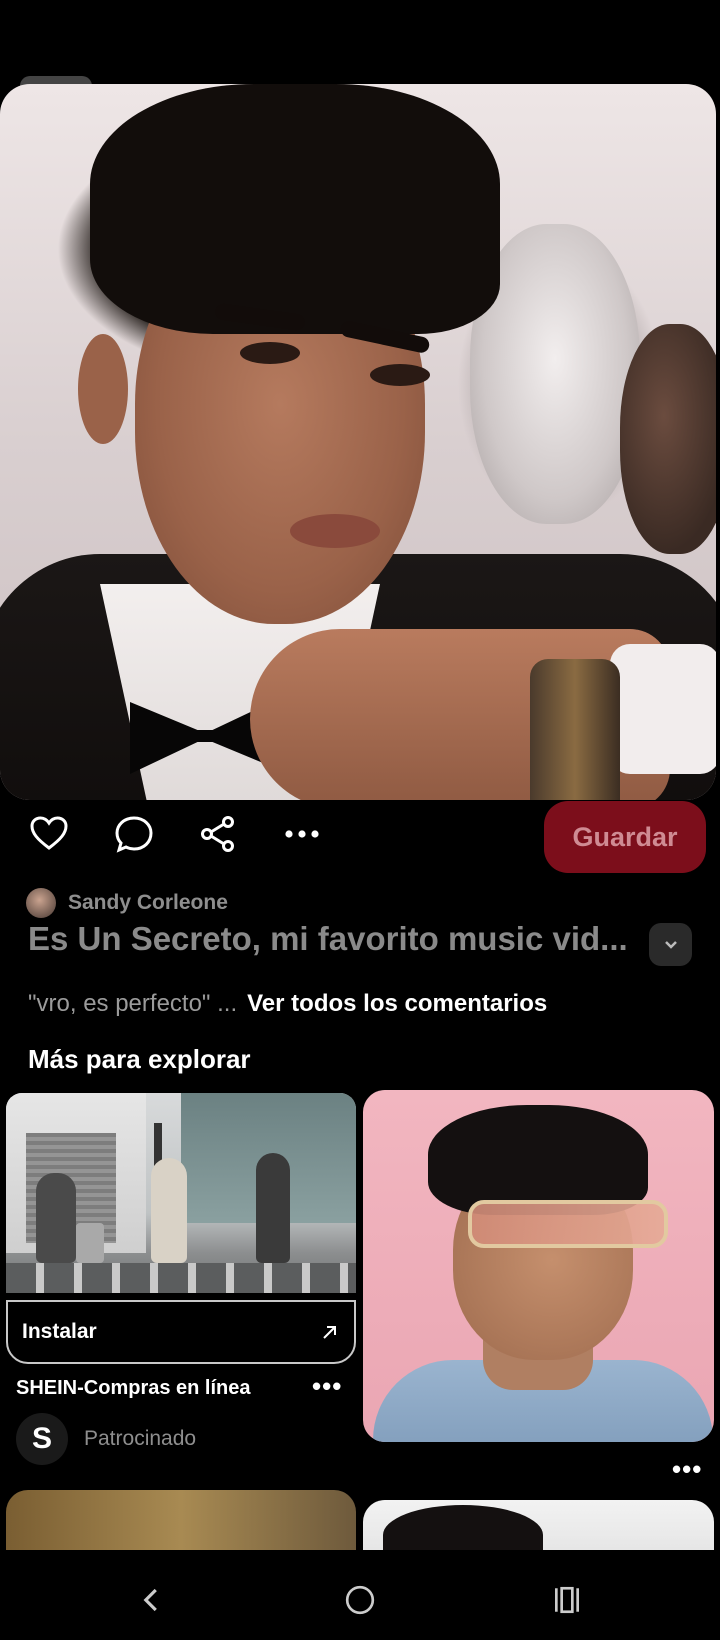 The height and width of the screenshot is (1640, 720). Describe the element at coordinates (140, 1438) in the screenshot. I see `sponsored-label: Patrocinado` at that location.